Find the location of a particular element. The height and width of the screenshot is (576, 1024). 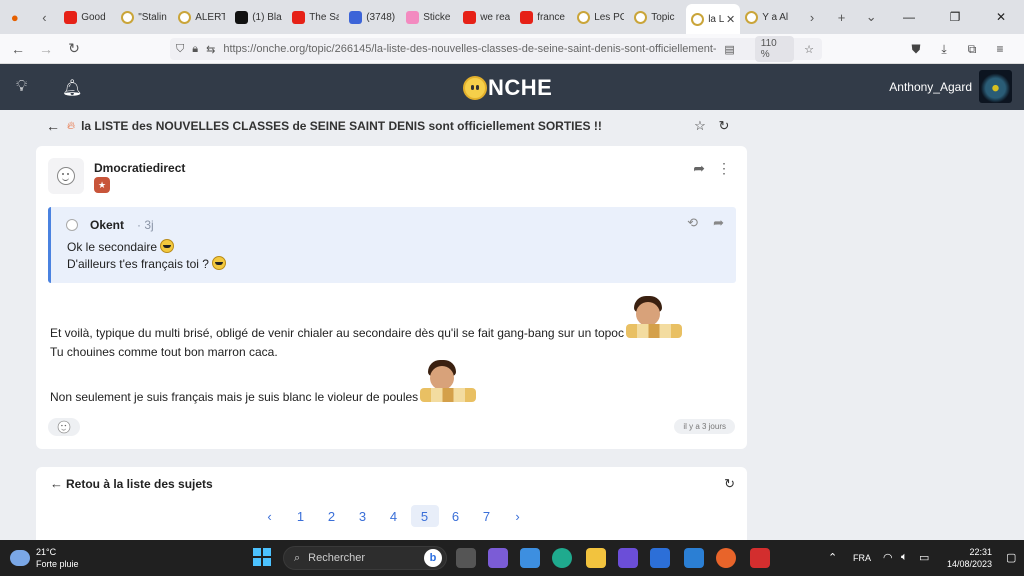

browser-tab: Good is located at coordinates (87, 17).